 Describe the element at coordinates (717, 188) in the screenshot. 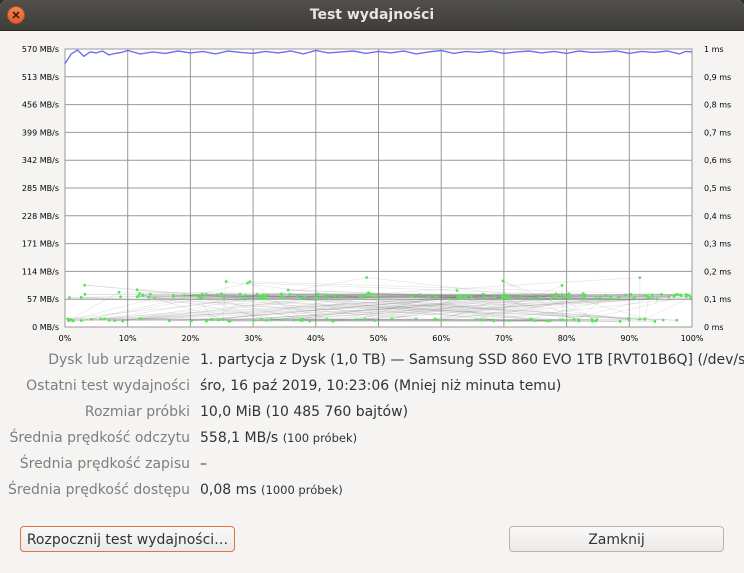

I see `y-right-tick-label: 0,5 ms` at that location.